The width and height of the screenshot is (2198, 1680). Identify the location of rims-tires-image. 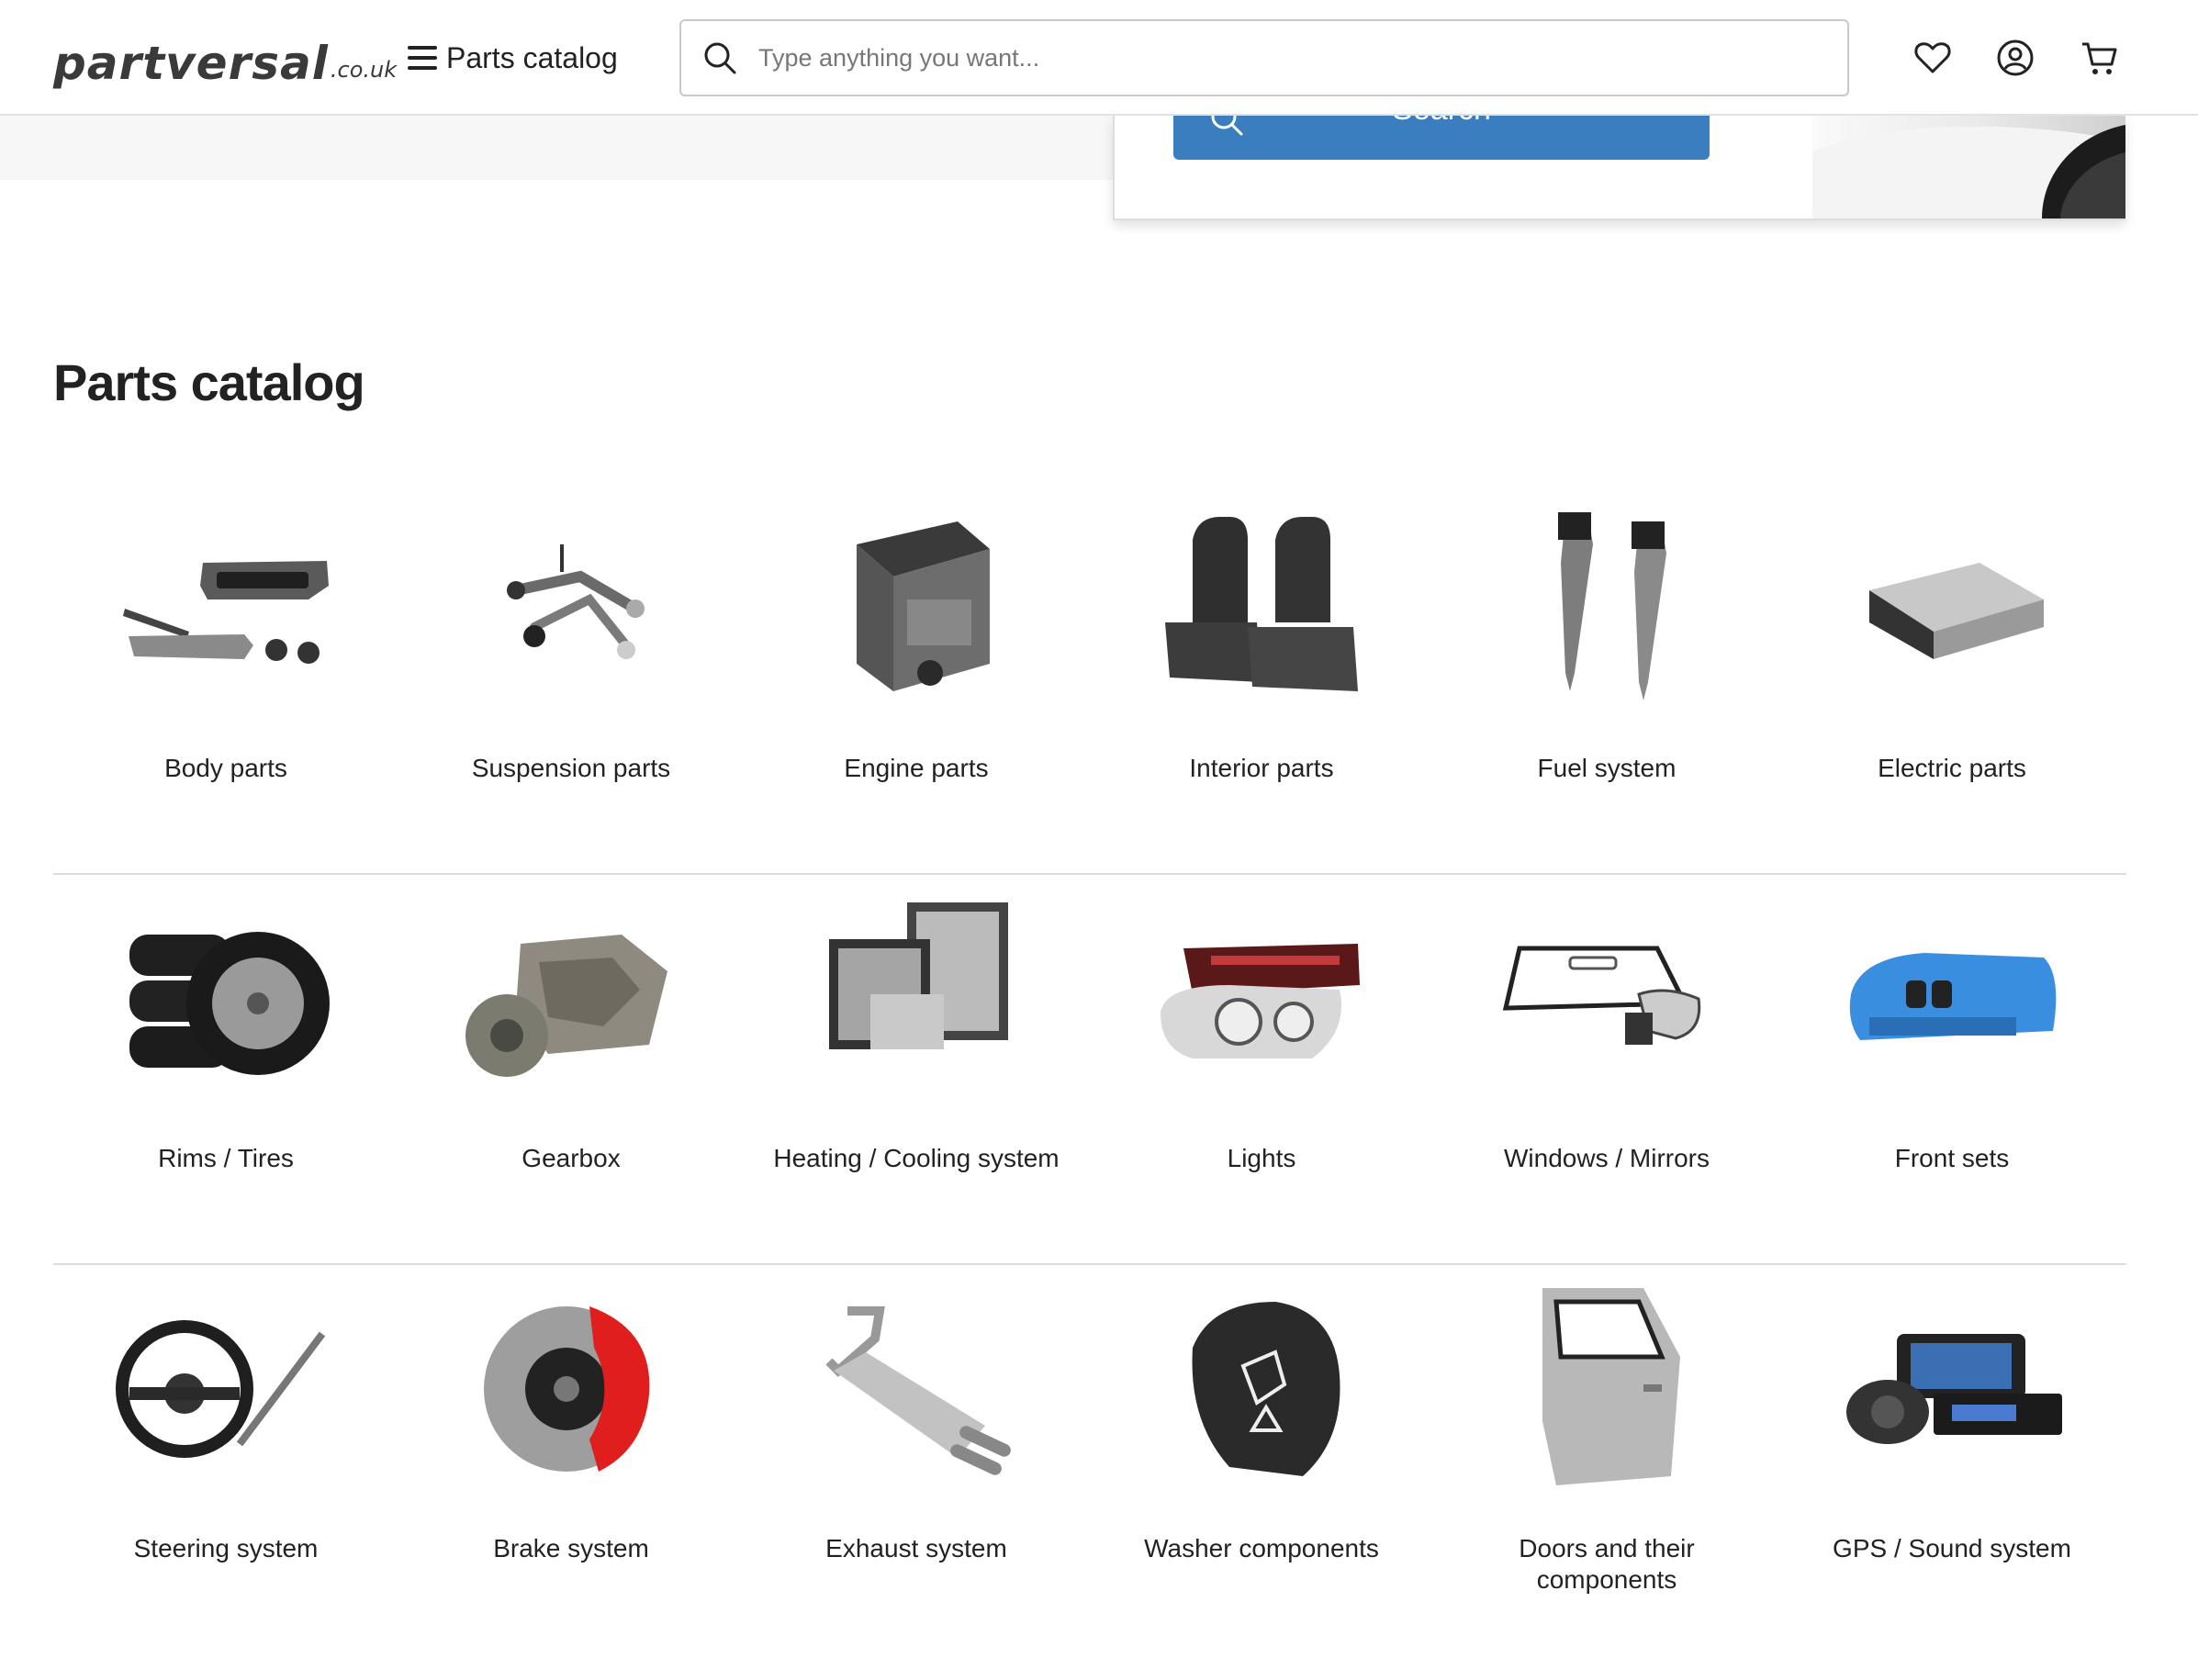
(226, 998).